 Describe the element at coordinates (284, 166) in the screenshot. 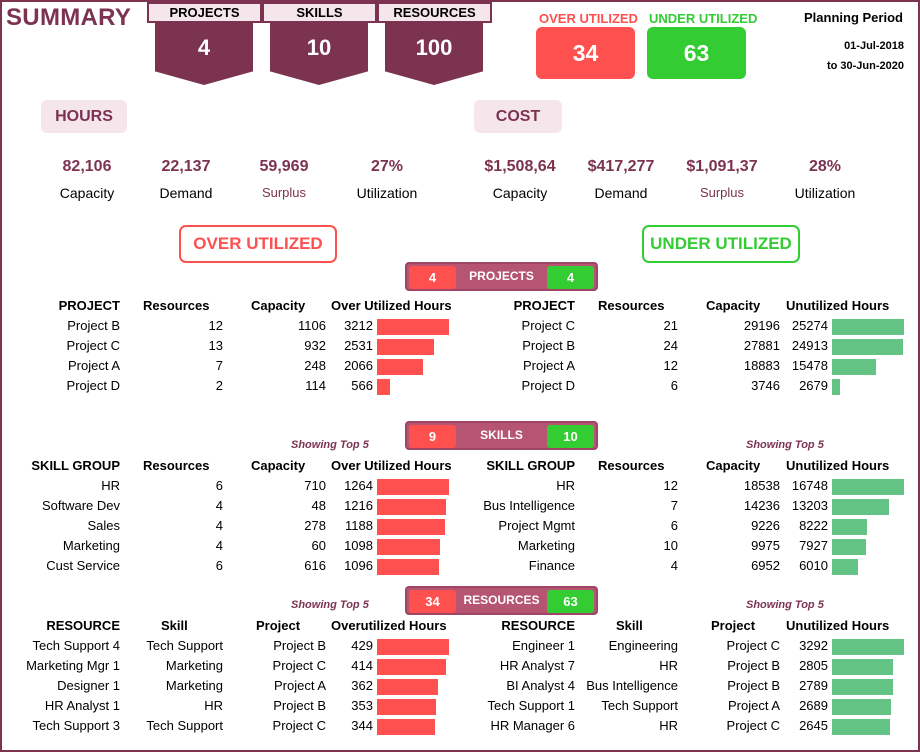

I see `hours-surplus-value: 59,969` at that location.